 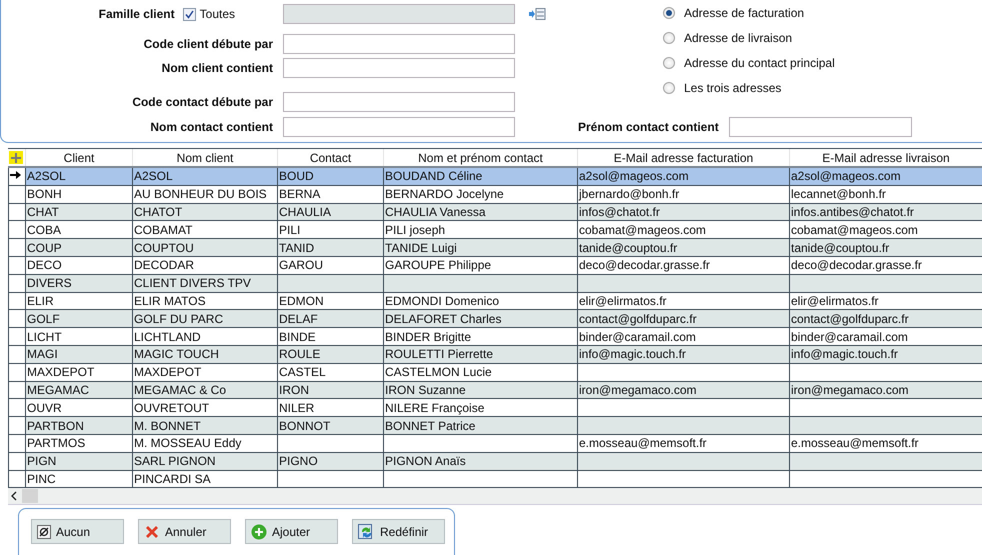 I want to click on scroll-thumb, so click(x=30, y=496).